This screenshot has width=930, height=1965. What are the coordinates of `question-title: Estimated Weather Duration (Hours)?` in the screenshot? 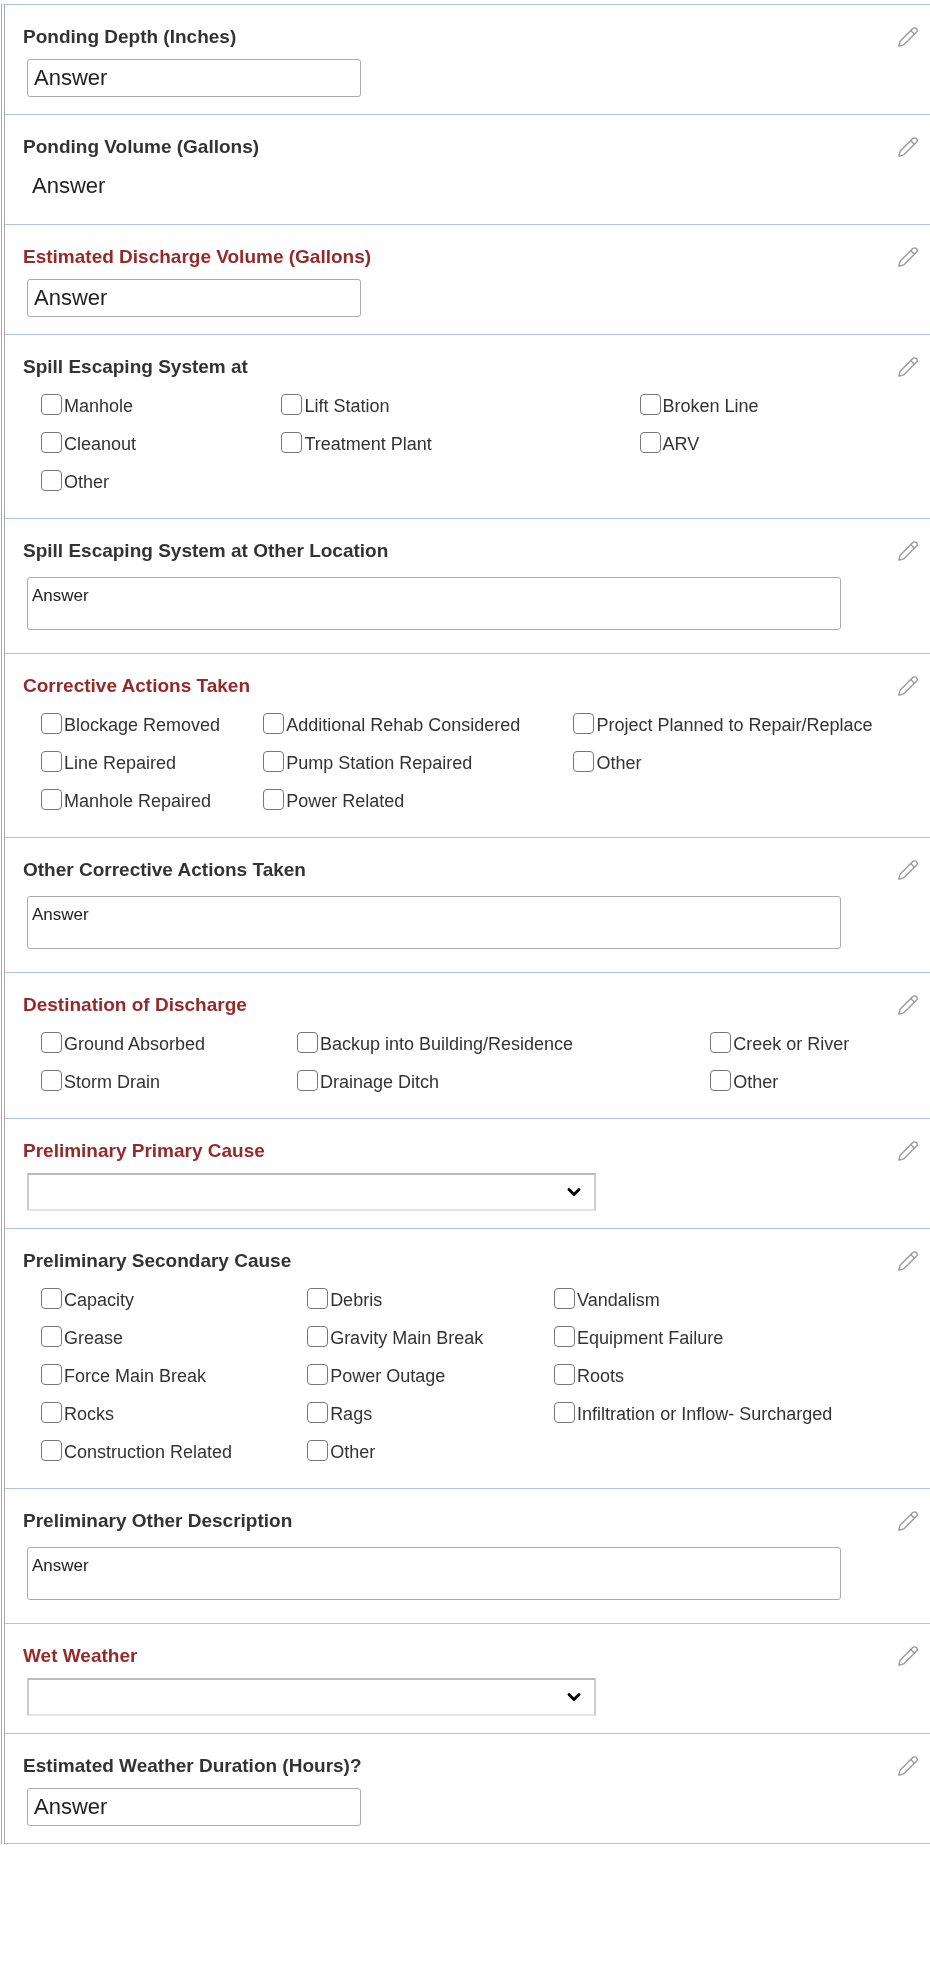 It's located at (192, 1766).